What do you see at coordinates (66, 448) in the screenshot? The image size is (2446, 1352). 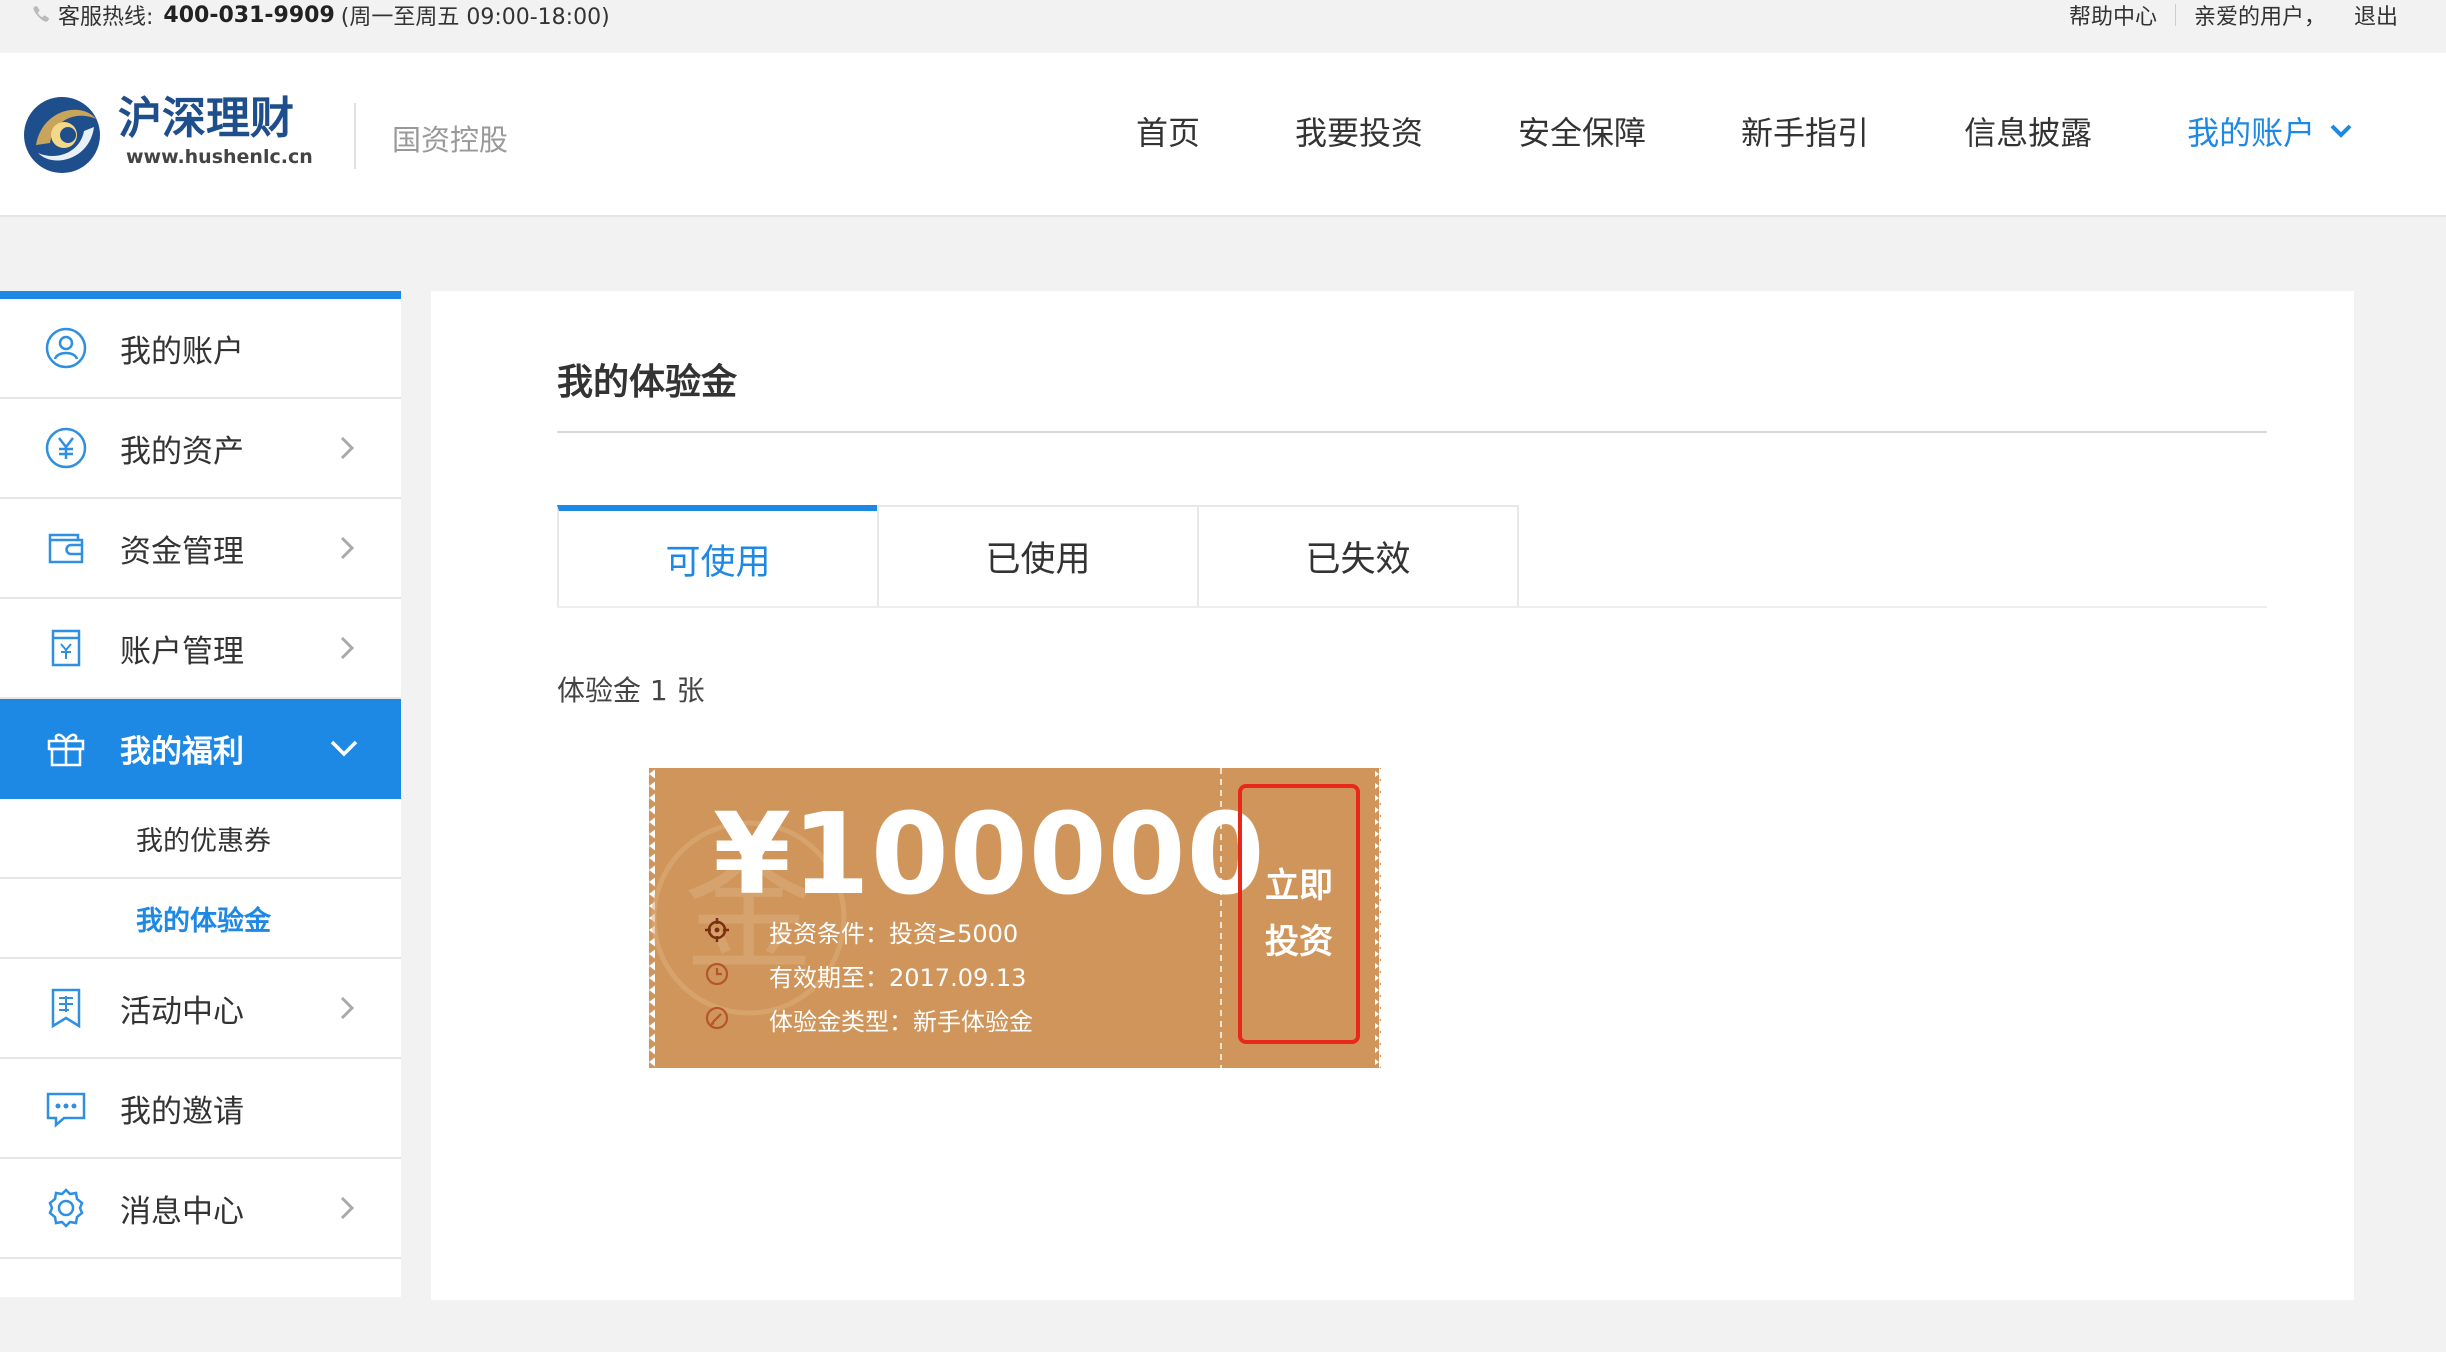 I see `yen-circle-icon` at bounding box center [66, 448].